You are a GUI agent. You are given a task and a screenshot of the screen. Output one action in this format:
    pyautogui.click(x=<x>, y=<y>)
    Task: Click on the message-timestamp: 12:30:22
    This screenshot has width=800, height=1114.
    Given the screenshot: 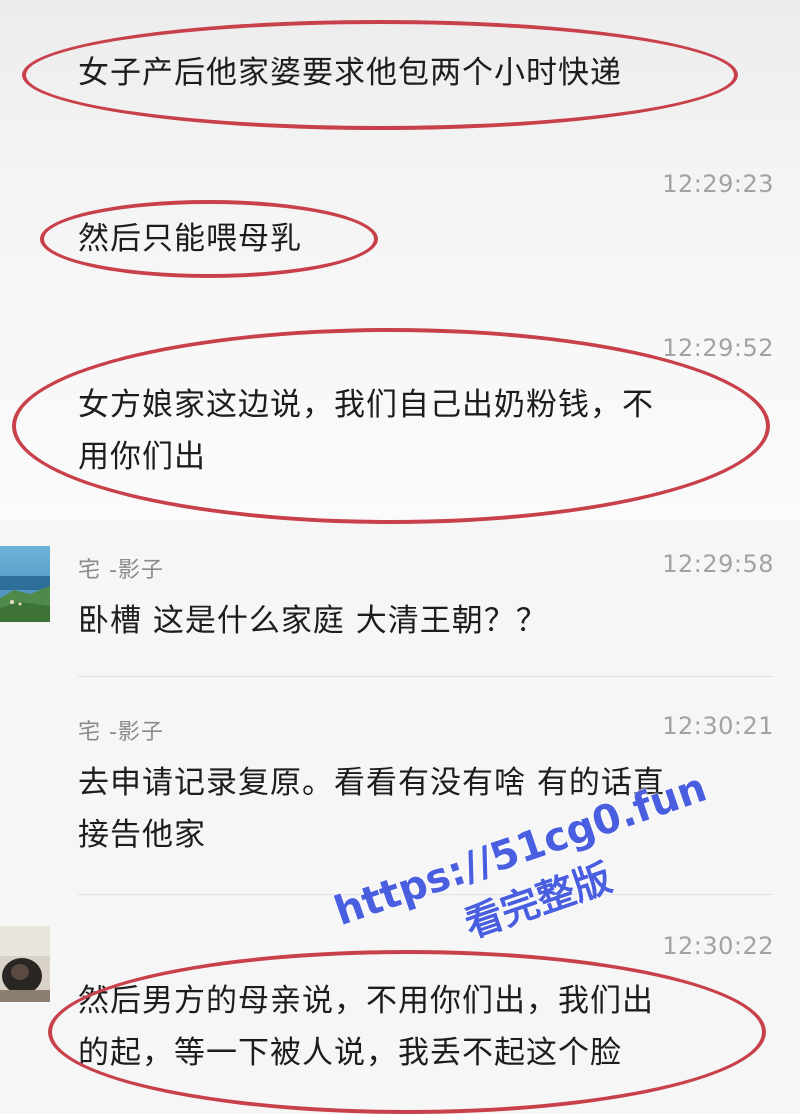 What is the action you would take?
    pyautogui.click(x=718, y=946)
    